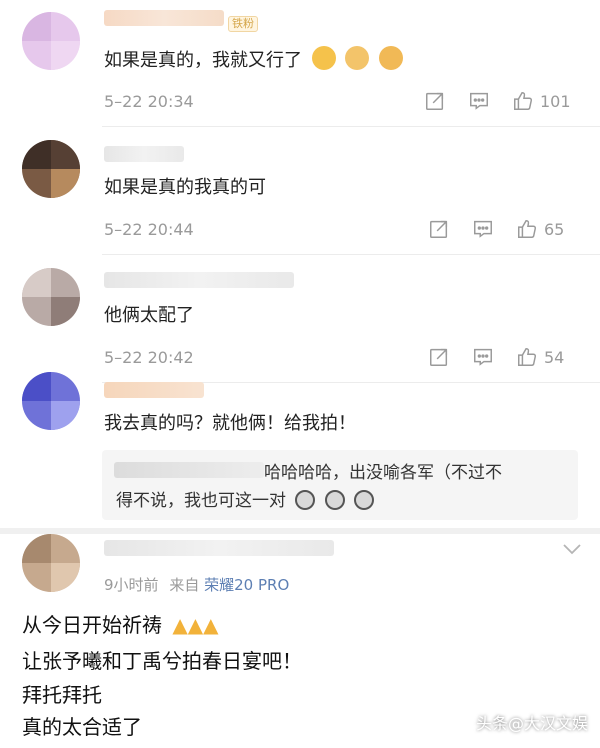 The image size is (600, 748). Describe the element at coordinates (149, 229) in the screenshot. I see `comment-time: 5–22 20:44` at that location.